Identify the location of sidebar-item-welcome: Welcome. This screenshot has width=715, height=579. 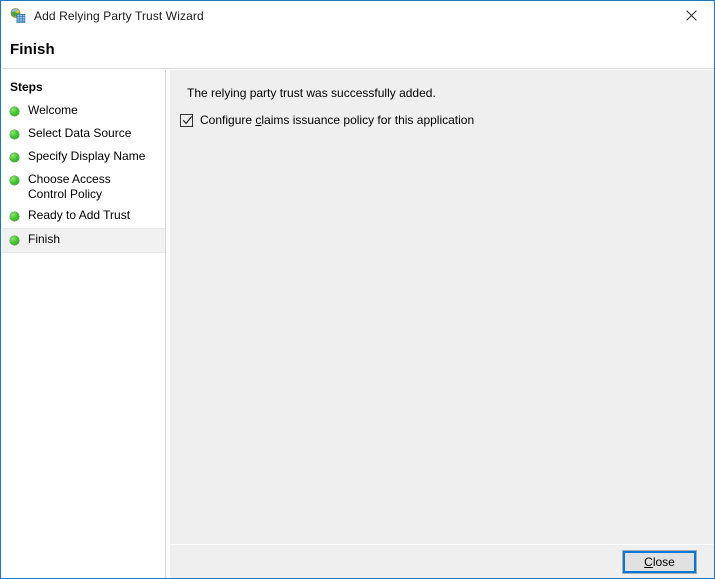
(83, 111).